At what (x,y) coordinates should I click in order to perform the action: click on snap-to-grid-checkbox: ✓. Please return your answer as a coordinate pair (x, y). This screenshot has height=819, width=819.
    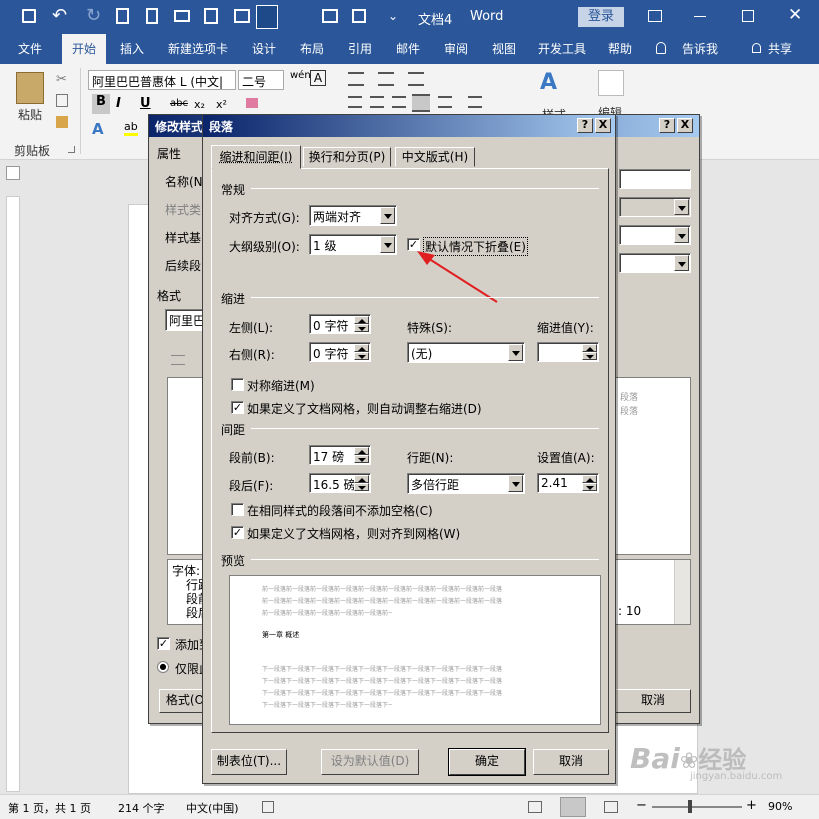
    Looking at the image, I should click on (237, 532).